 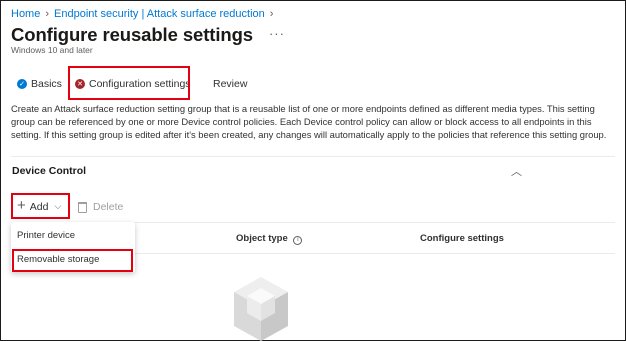 What do you see at coordinates (462, 238) in the screenshot?
I see `column-header-configure-settings: Configure settings` at bounding box center [462, 238].